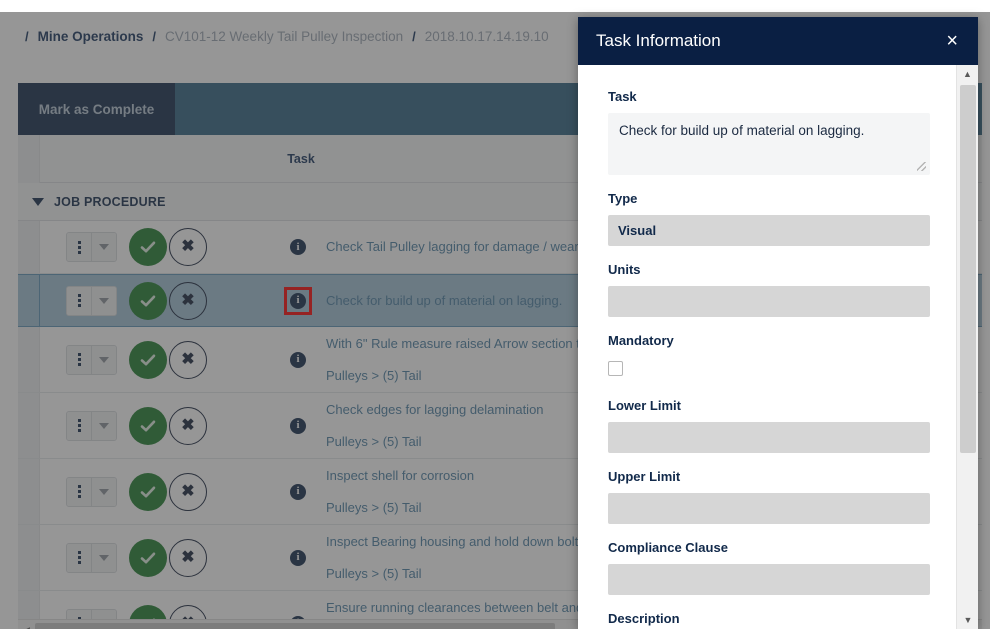 Image resolution: width=990 pixels, height=629 pixels. What do you see at coordinates (769, 579) in the screenshot?
I see `compliance-clause-input` at bounding box center [769, 579].